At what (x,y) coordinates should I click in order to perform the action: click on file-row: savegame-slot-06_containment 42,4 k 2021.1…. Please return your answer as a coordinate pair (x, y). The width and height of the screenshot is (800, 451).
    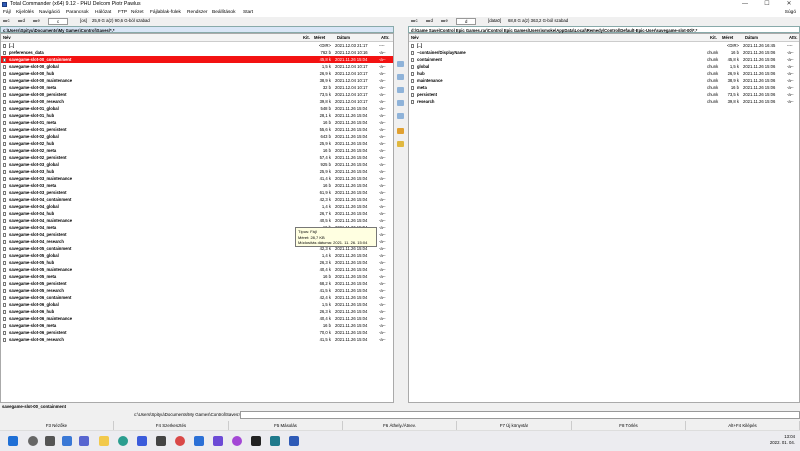
    Looking at the image, I should click on (197, 297).